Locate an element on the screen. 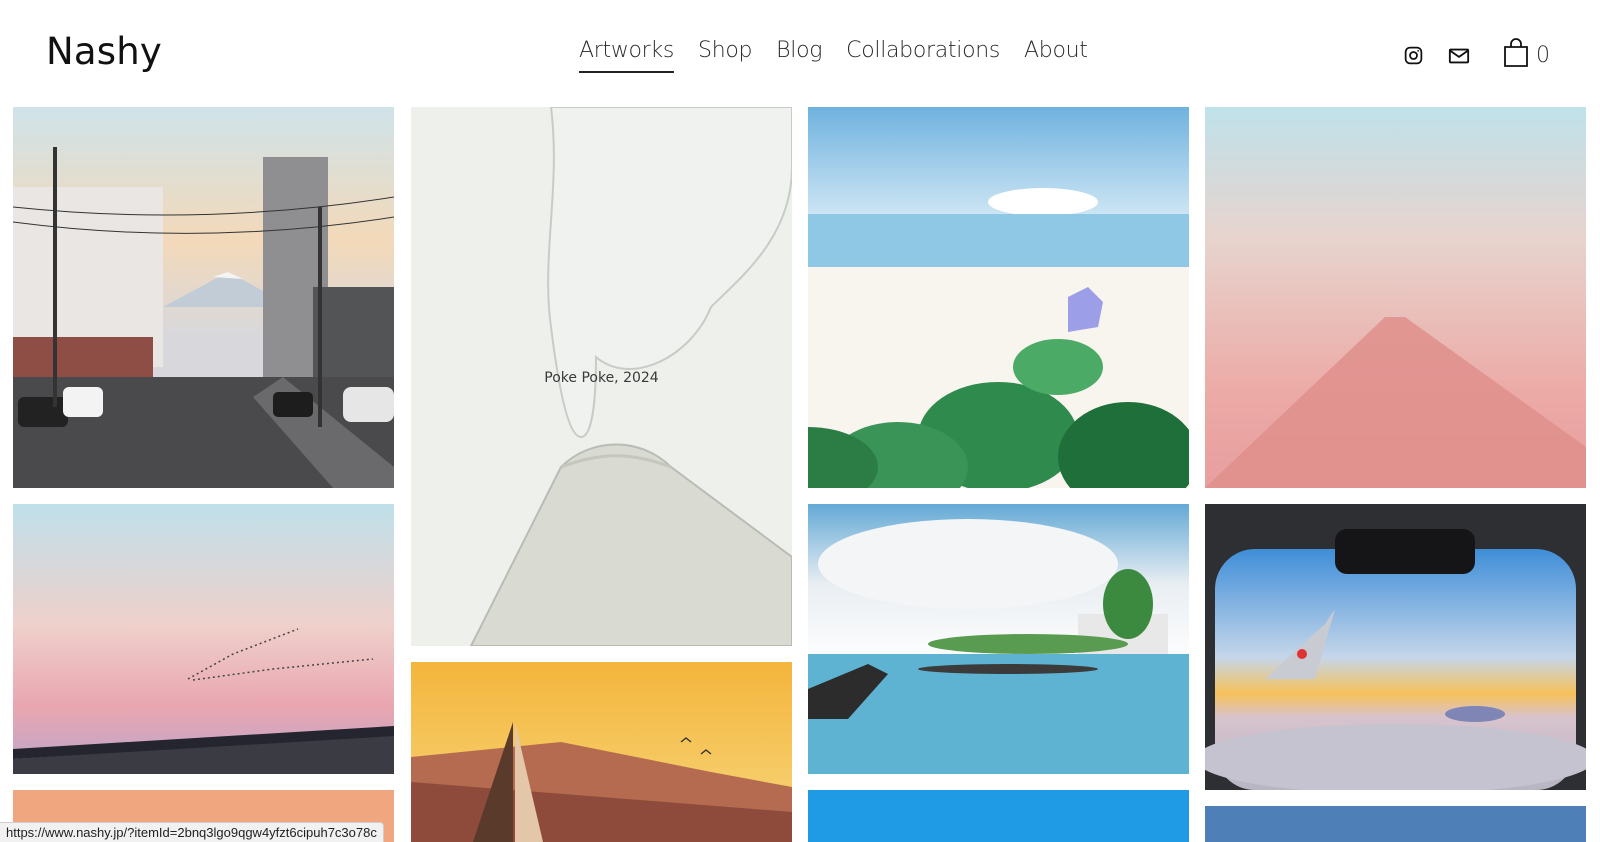  shopping-bag-icon is located at coordinates (1516, 55).